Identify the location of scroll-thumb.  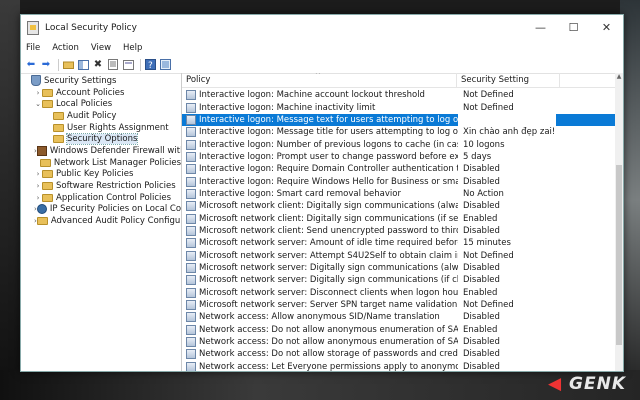
(619, 255).